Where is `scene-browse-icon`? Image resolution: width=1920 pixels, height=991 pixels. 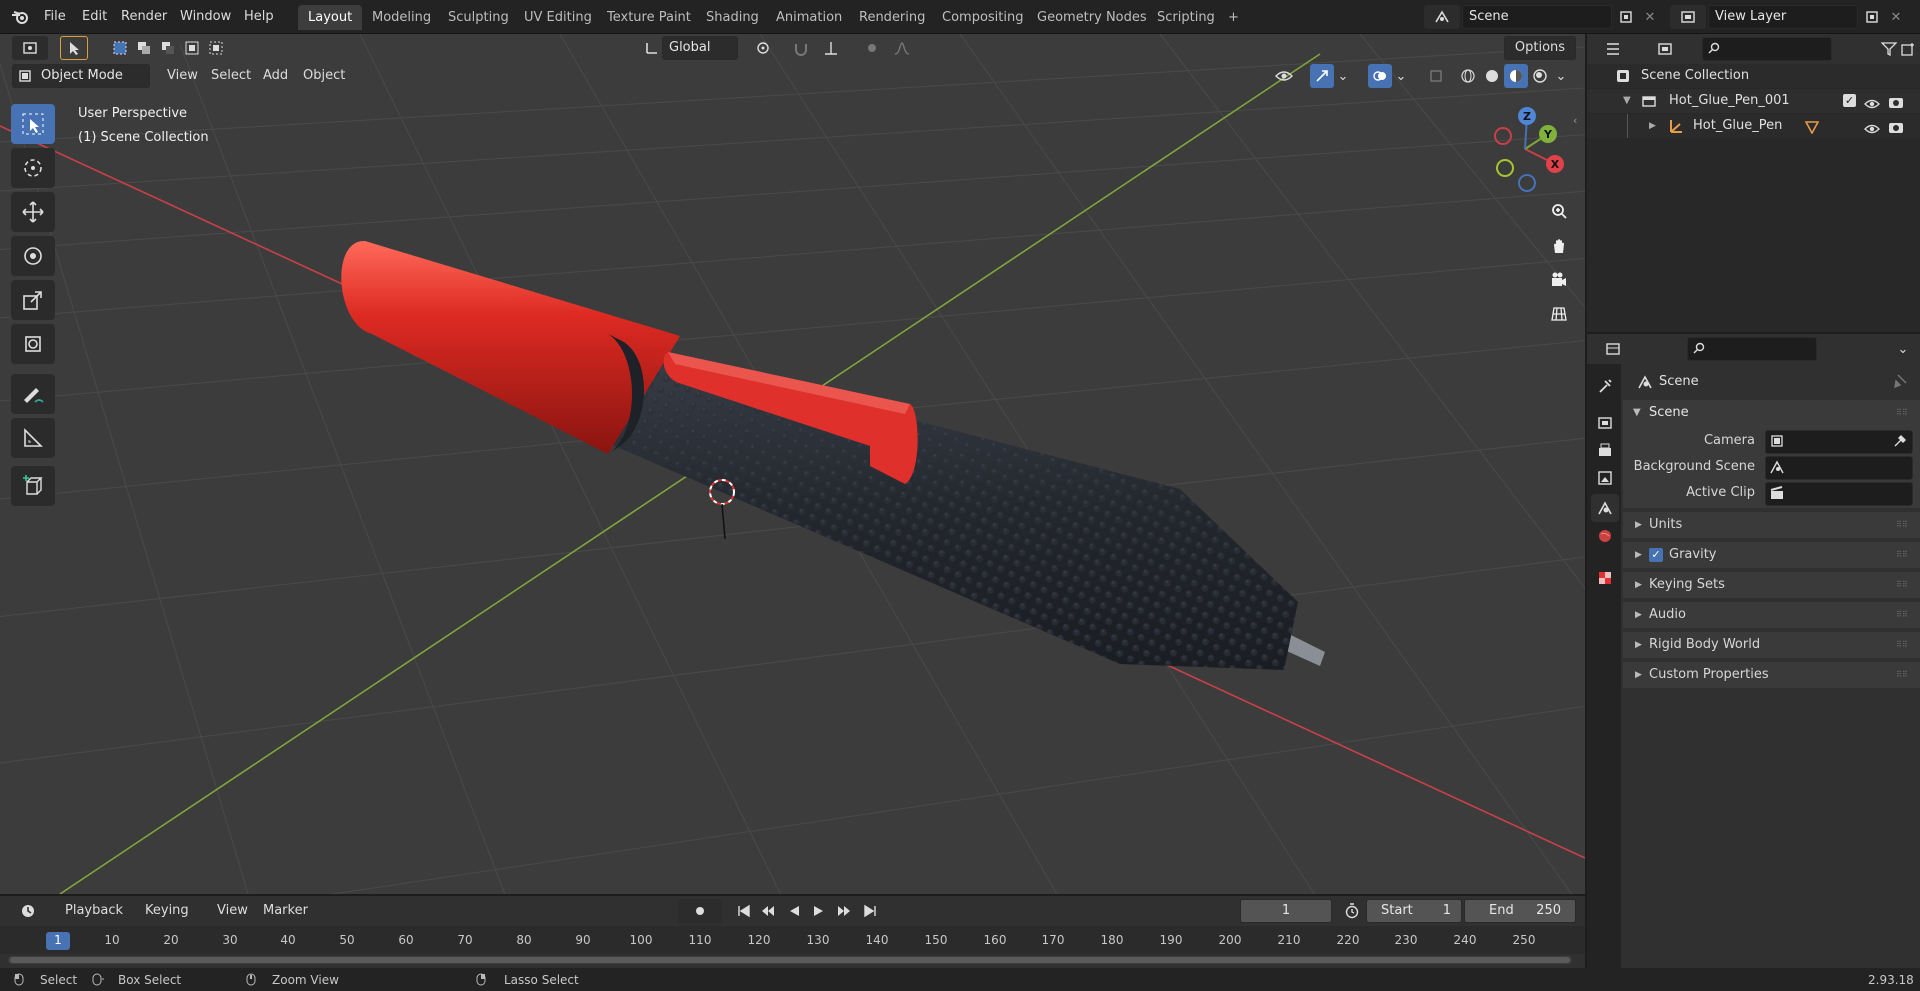 scene-browse-icon is located at coordinates (1442, 17).